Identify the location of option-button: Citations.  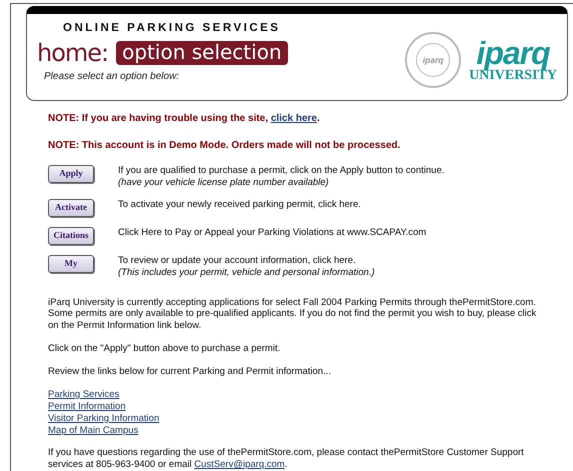
(71, 235).